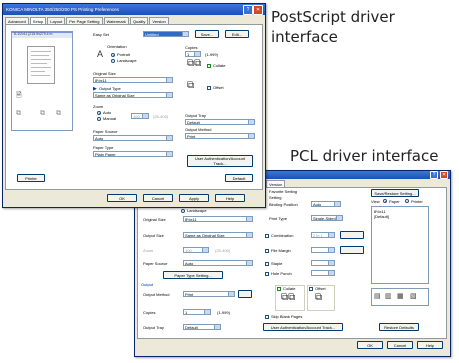 Image resolution: width=459 pixels, height=363 pixels. I want to click on output-type-label: Output Type, so click(110, 88).